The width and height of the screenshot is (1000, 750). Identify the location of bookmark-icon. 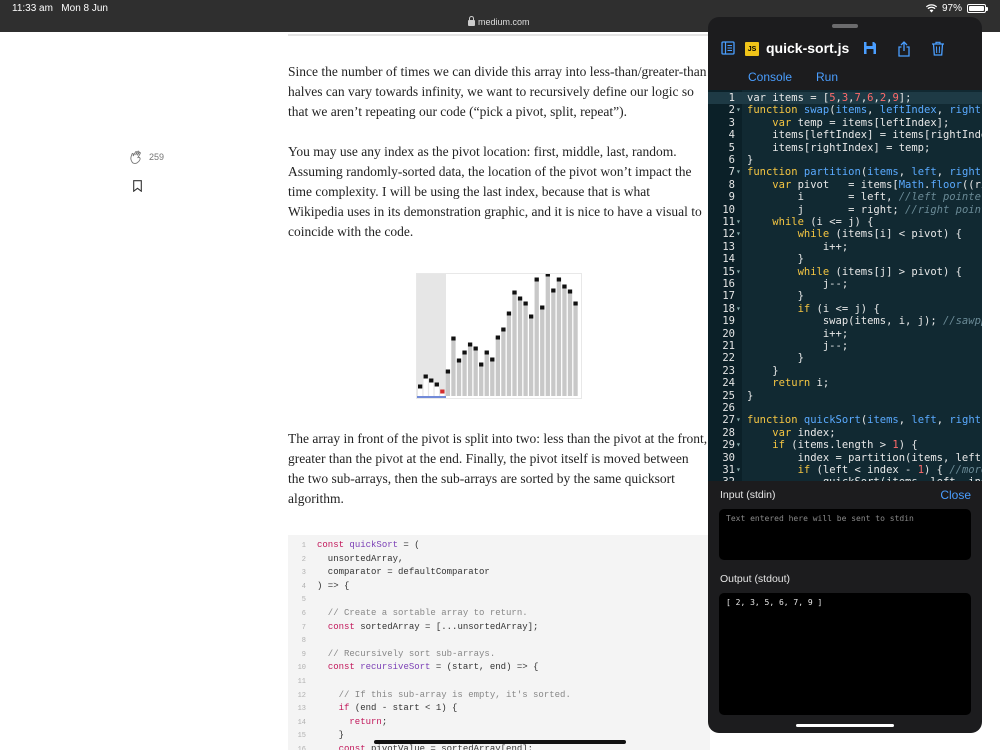
(137, 186).